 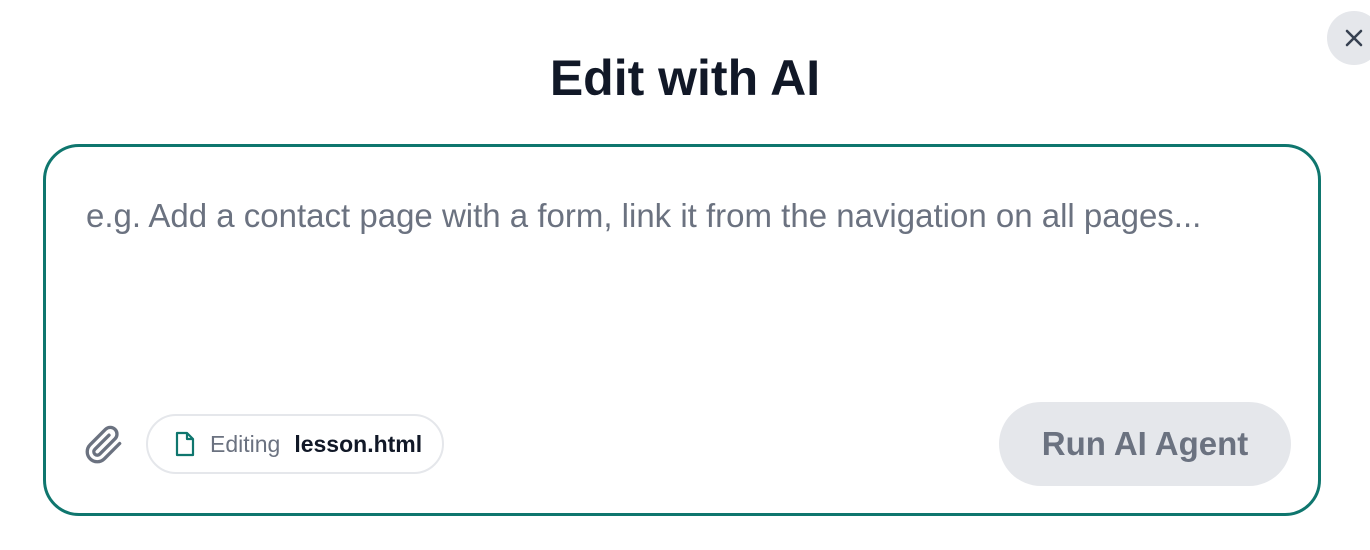 I want to click on dialog-title: Edit with AI, so click(x=685, y=78).